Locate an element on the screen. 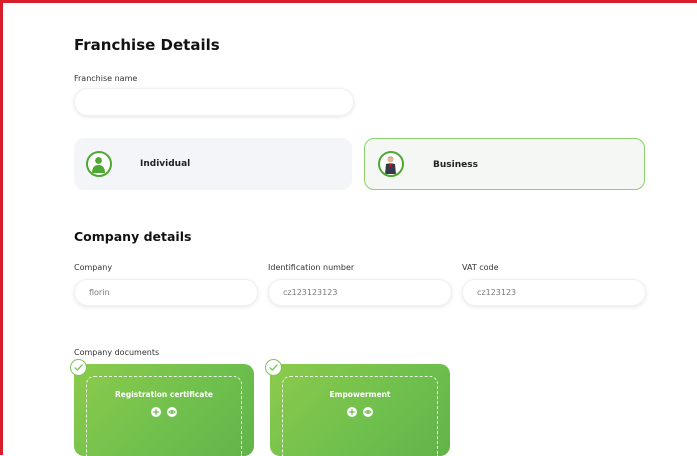 The image size is (697, 456). type-card-individual: Individual is located at coordinates (213, 164).